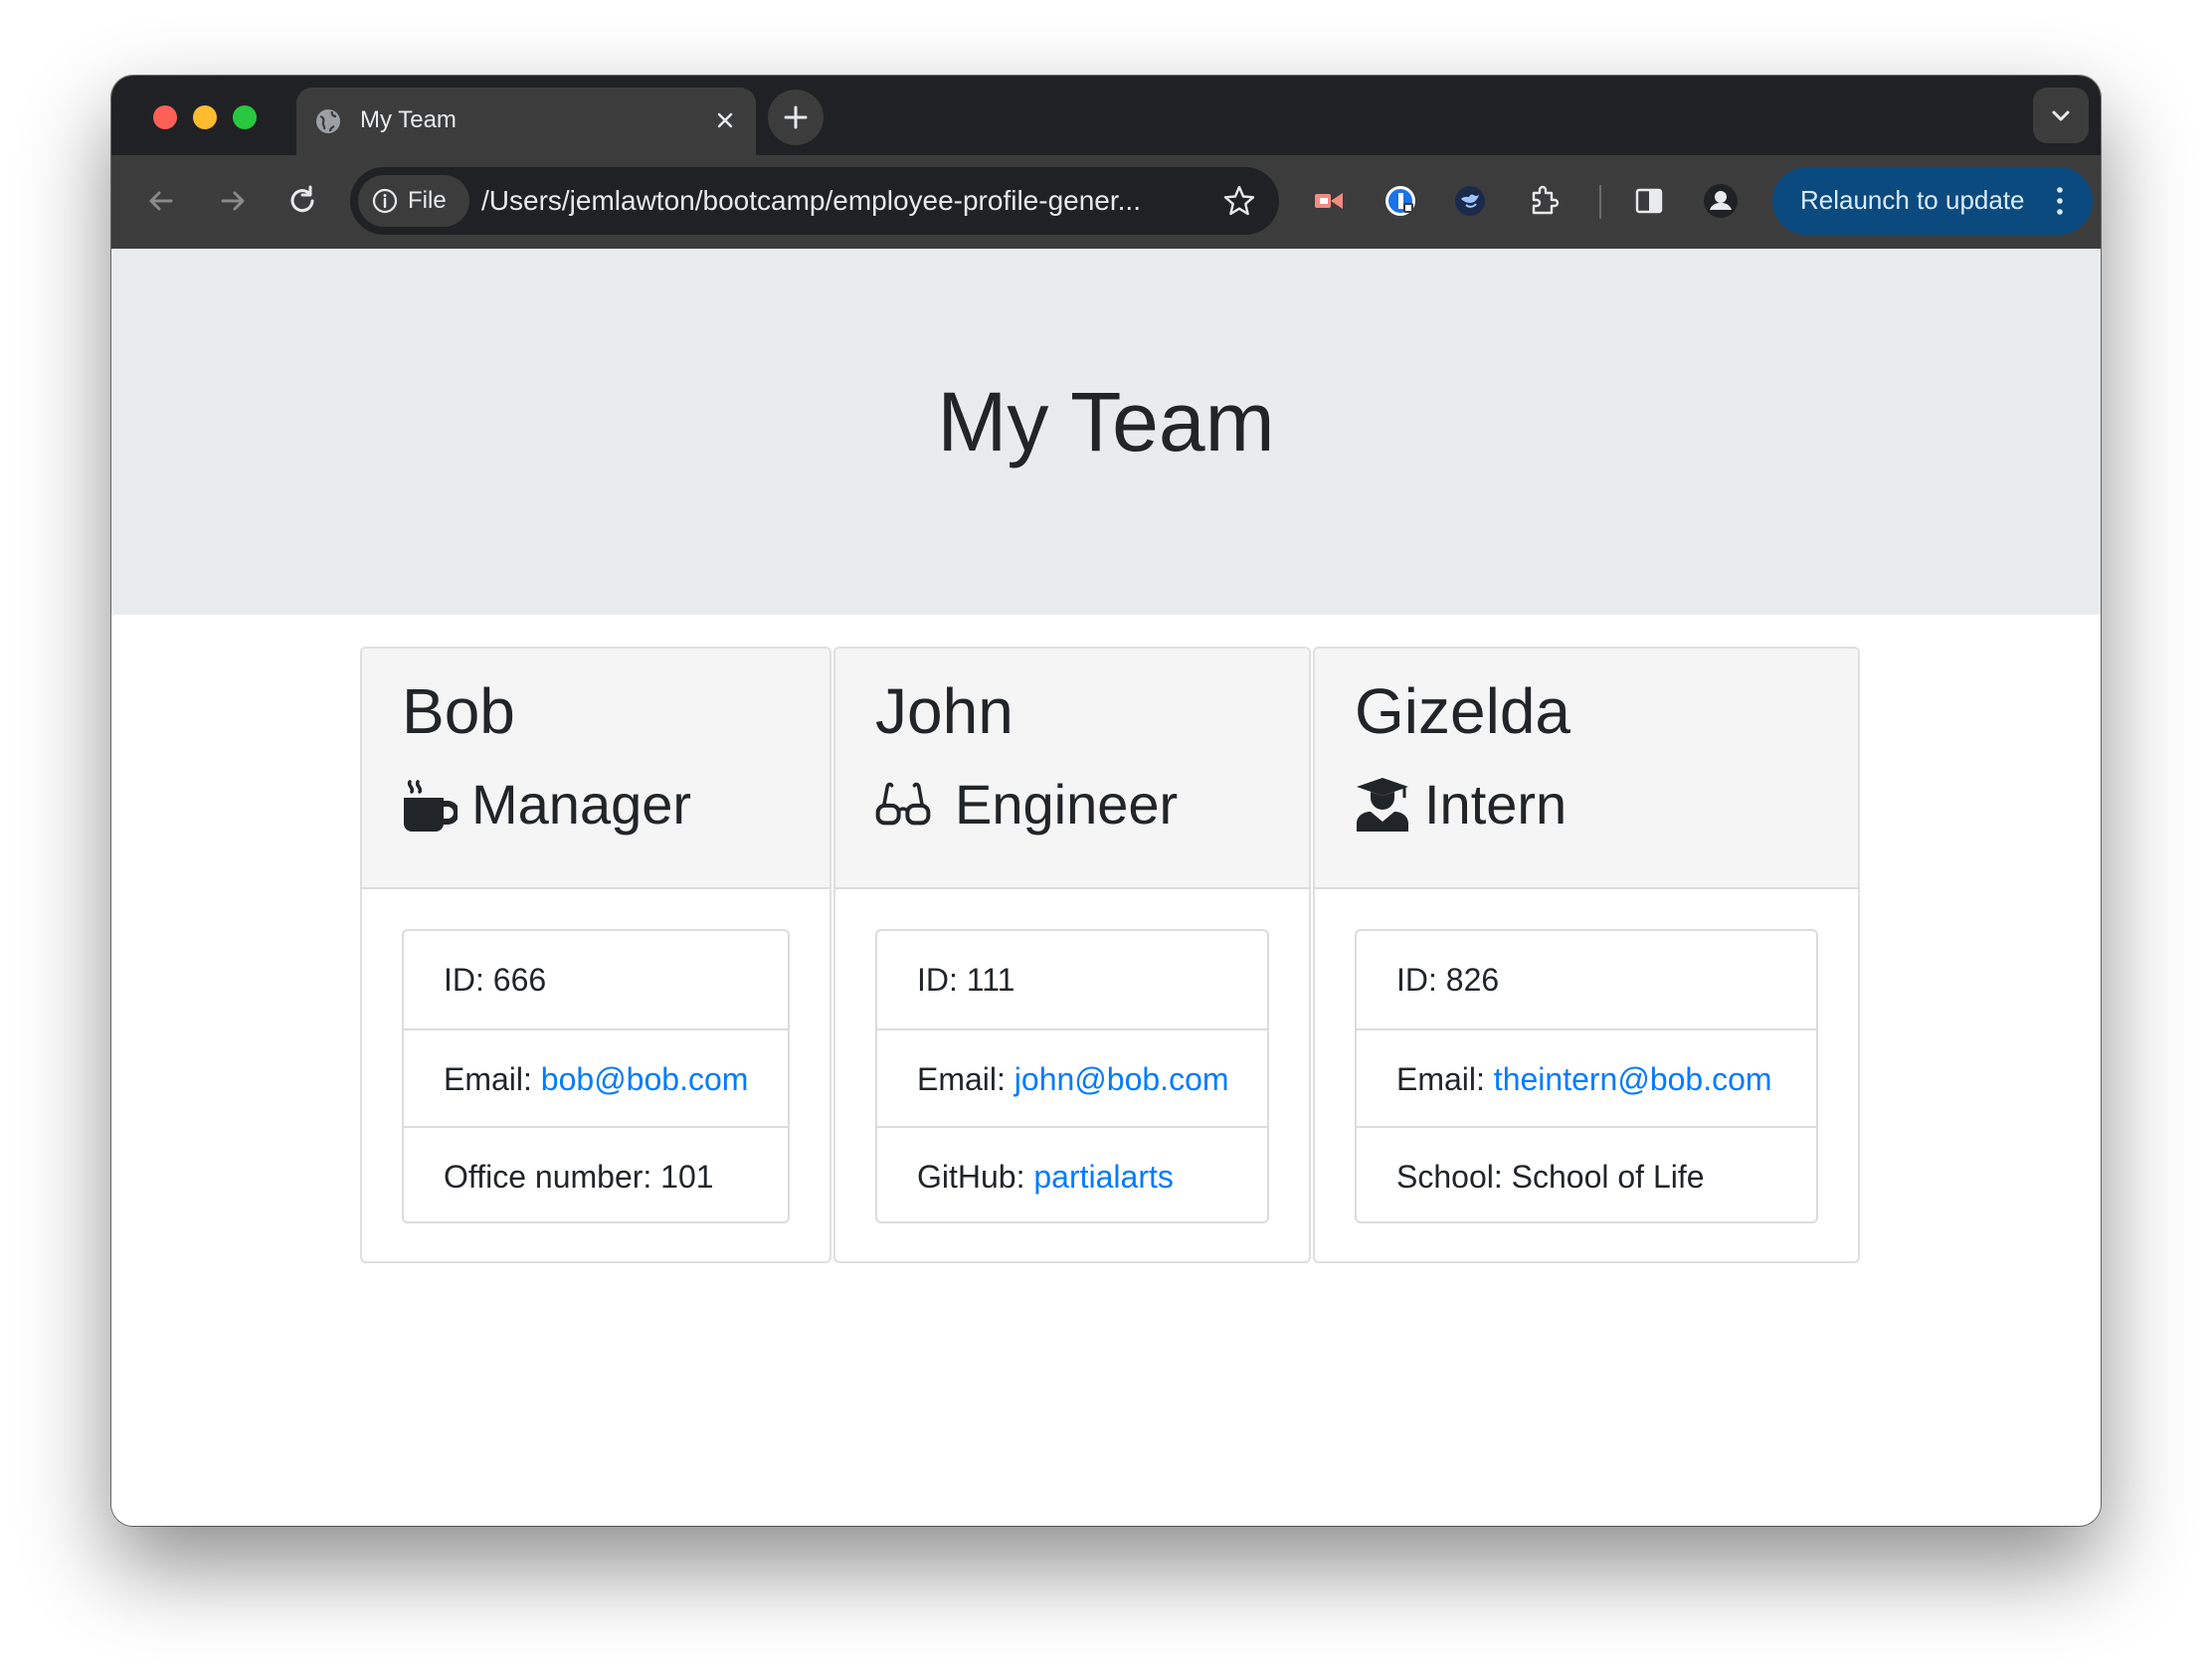 The width and height of the screenshot is (2212, 1675). Describe the element at coordinates (903, 804) in the screenshot. I see `glasses-icon` at that location.